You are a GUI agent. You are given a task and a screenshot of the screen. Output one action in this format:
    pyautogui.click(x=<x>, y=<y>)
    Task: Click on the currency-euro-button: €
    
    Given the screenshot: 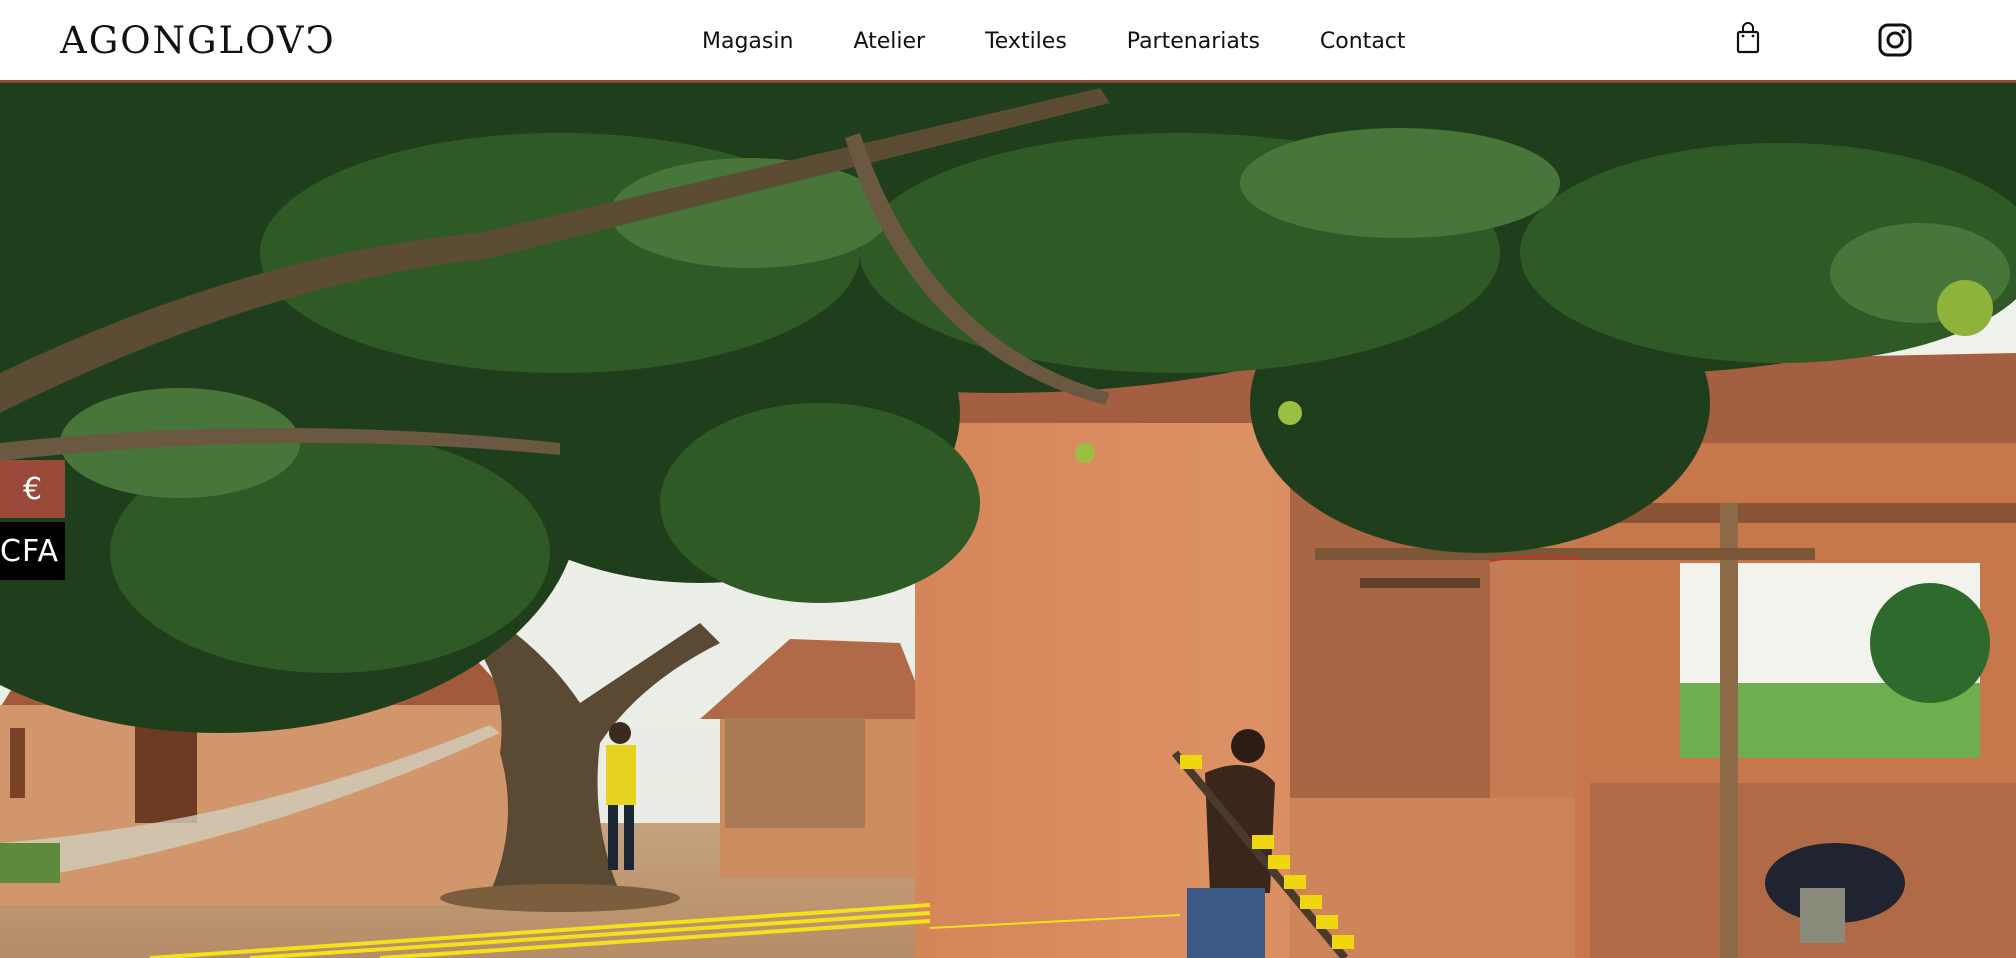 What is the action you would take?
    pyautogui.click(x=32, y=489)
    